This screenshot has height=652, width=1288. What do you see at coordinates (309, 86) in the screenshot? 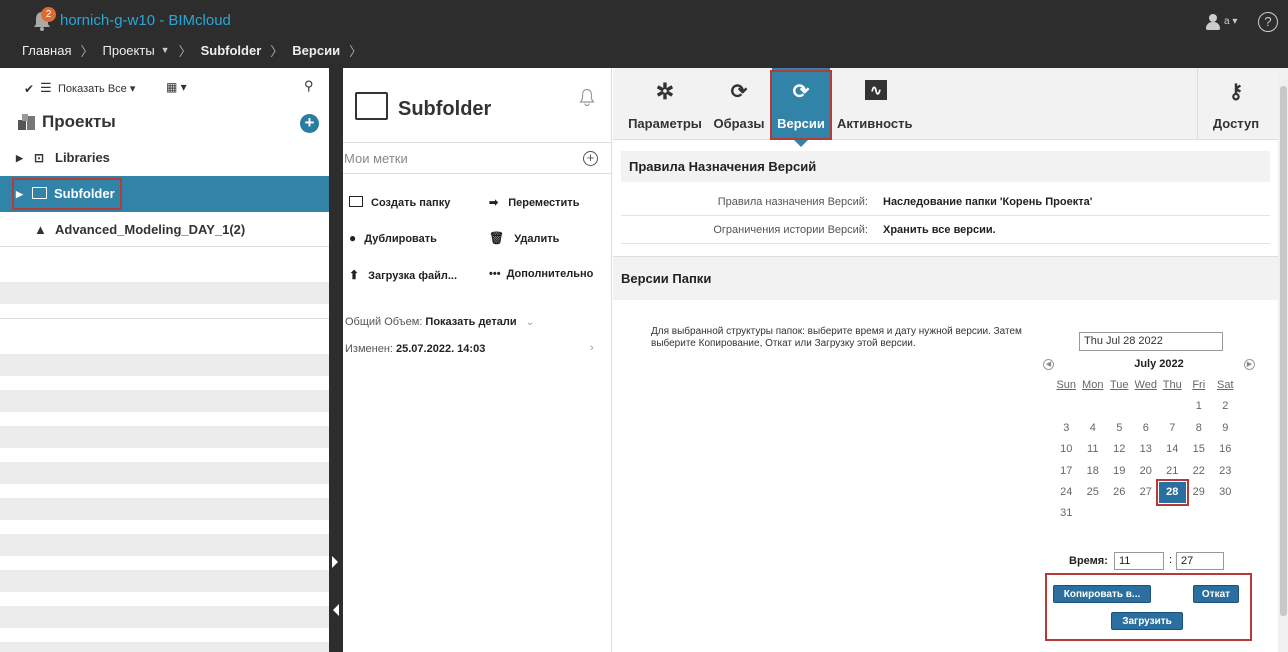
I see `search-icon: ⚲` at bounding box center [309, 86].